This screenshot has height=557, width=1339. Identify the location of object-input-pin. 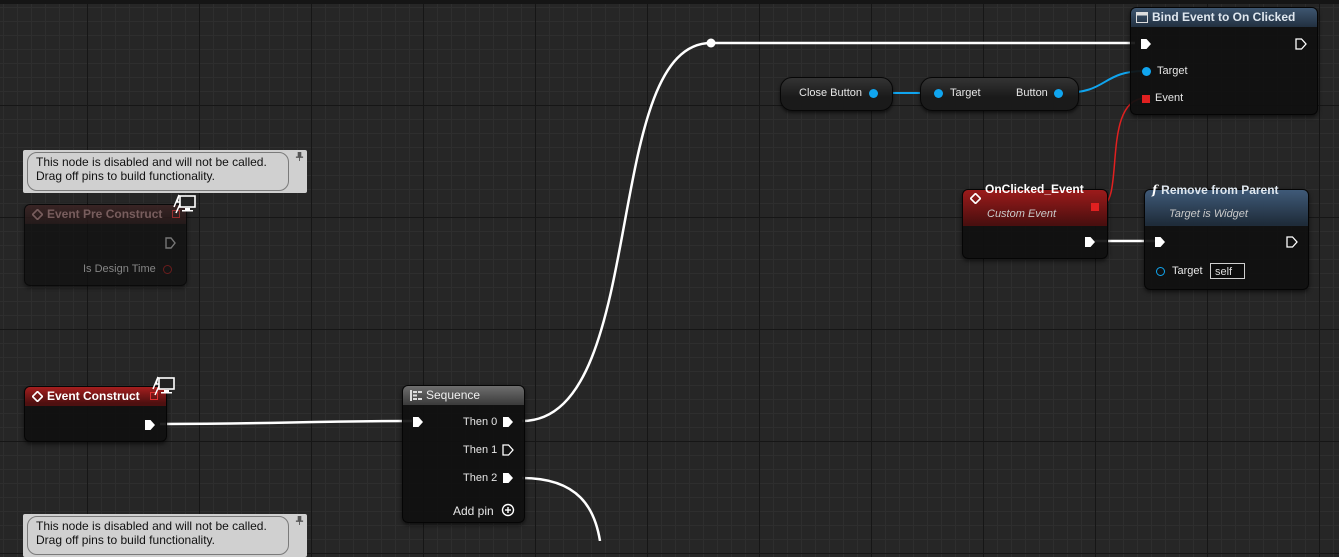
(938, 93).